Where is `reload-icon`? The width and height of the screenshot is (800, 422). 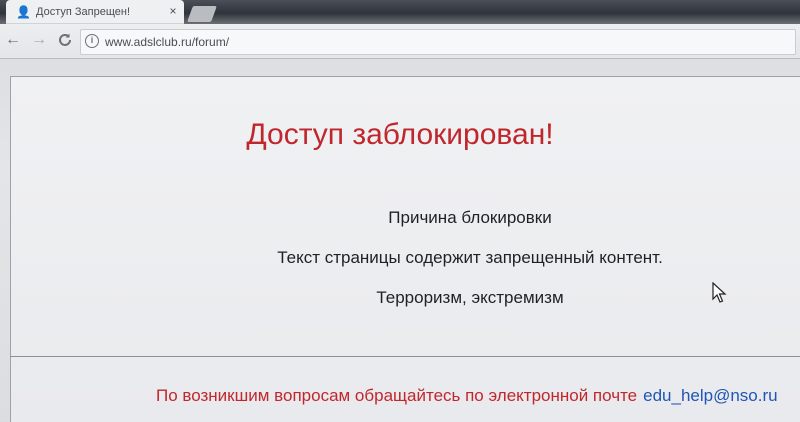
reload-icon is located at coordinates (65, 39).